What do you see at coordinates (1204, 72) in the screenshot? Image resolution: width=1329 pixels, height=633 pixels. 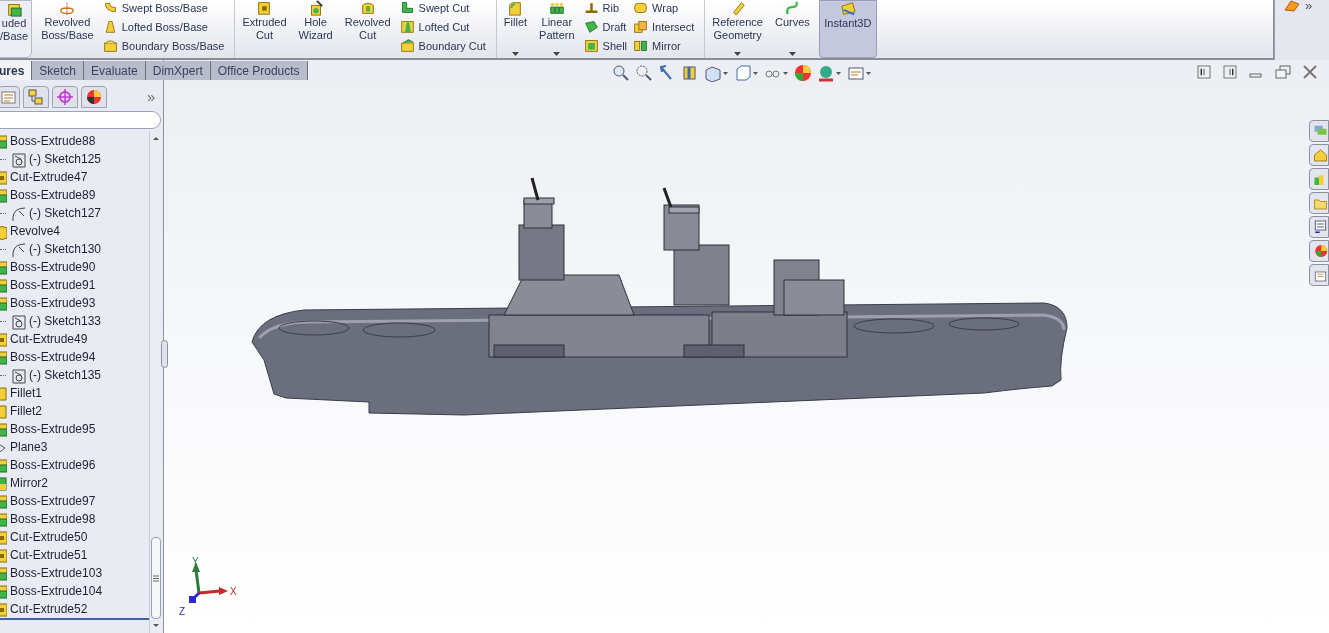 I see `tile-left-icon` at bounding box center [1204, 72].